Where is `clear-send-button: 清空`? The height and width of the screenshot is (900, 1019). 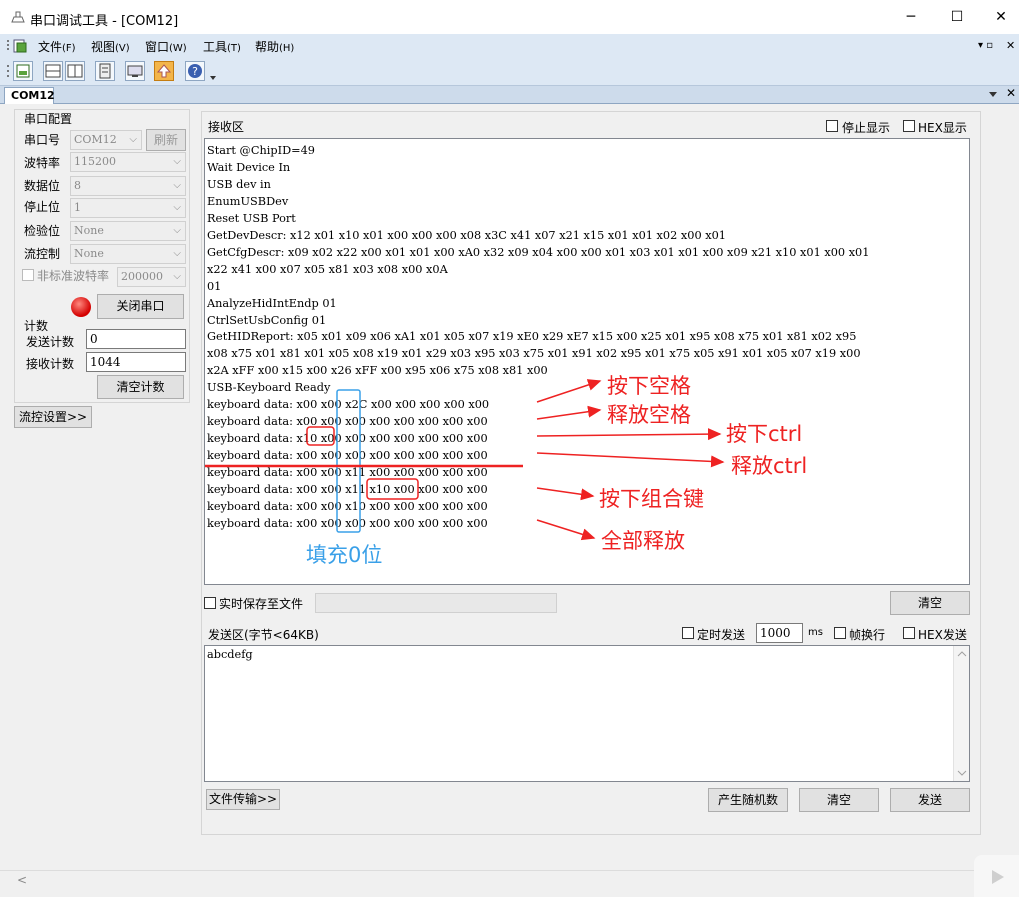 clear-send-button: 清空 is located at coordinates (839, 800).